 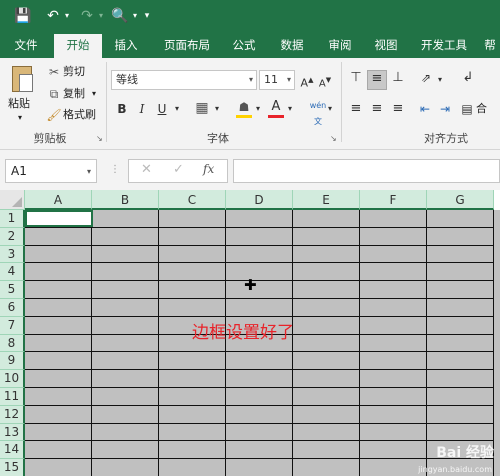 I want to click on font-launcher-icon: ↘, so click(x=333, y=138).